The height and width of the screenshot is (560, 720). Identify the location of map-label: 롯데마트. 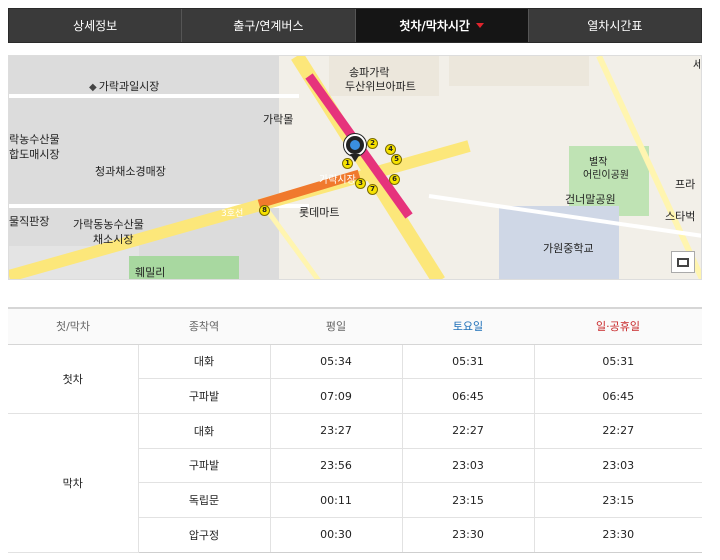
(319, 212).